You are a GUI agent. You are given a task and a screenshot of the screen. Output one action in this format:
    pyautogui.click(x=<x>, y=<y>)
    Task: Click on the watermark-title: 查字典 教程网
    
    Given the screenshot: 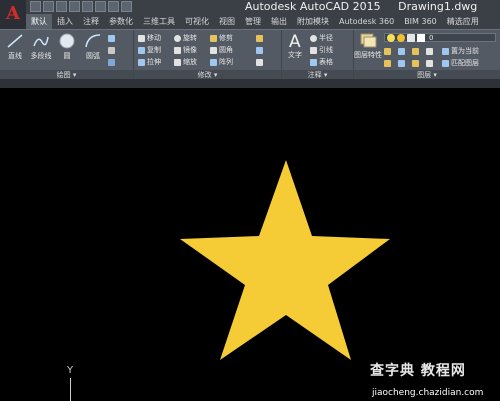 What is the action you would take?
    pyautogui.click(x=418, y=371)
    